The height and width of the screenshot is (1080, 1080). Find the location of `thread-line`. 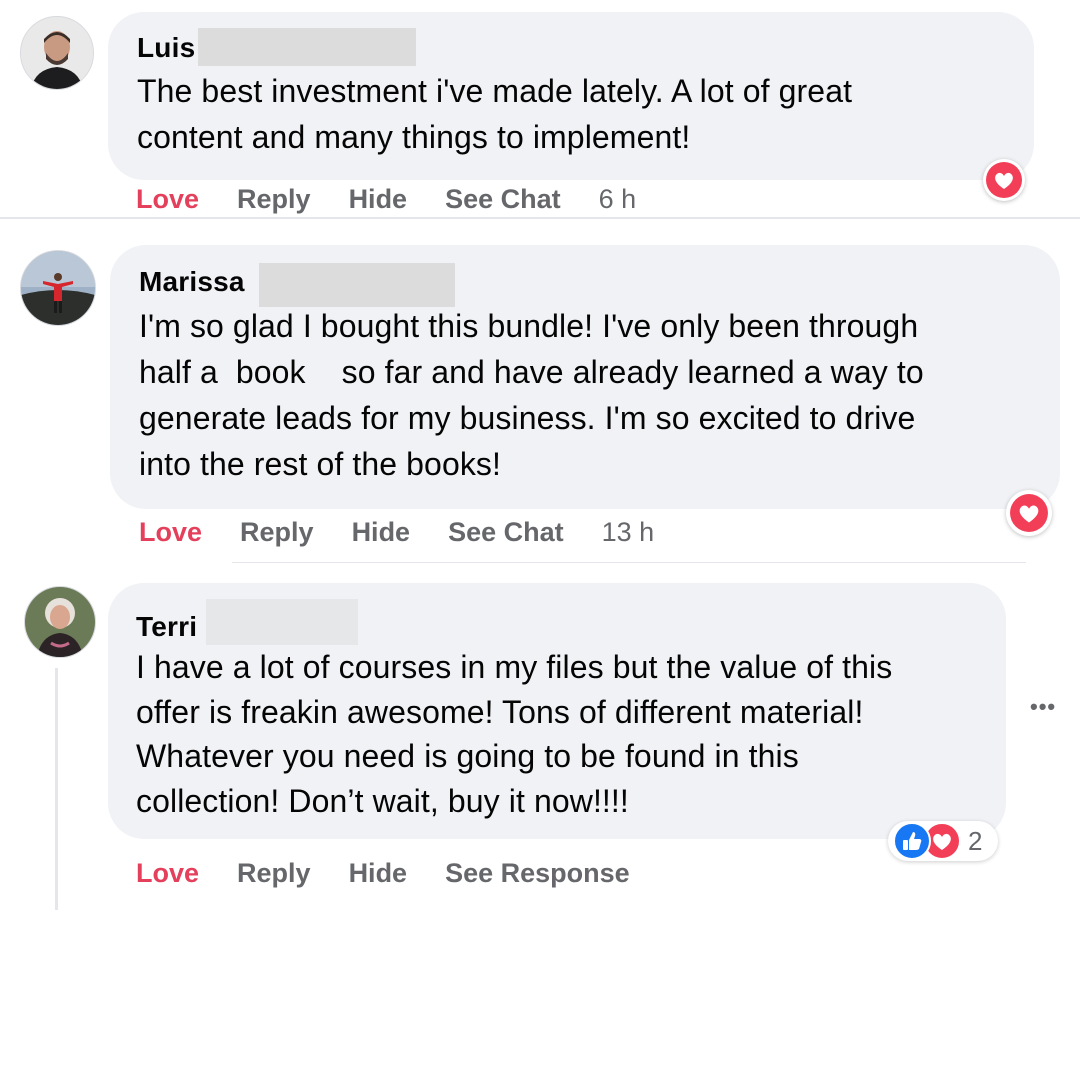

thread-line is located at coordinates (56, 789).